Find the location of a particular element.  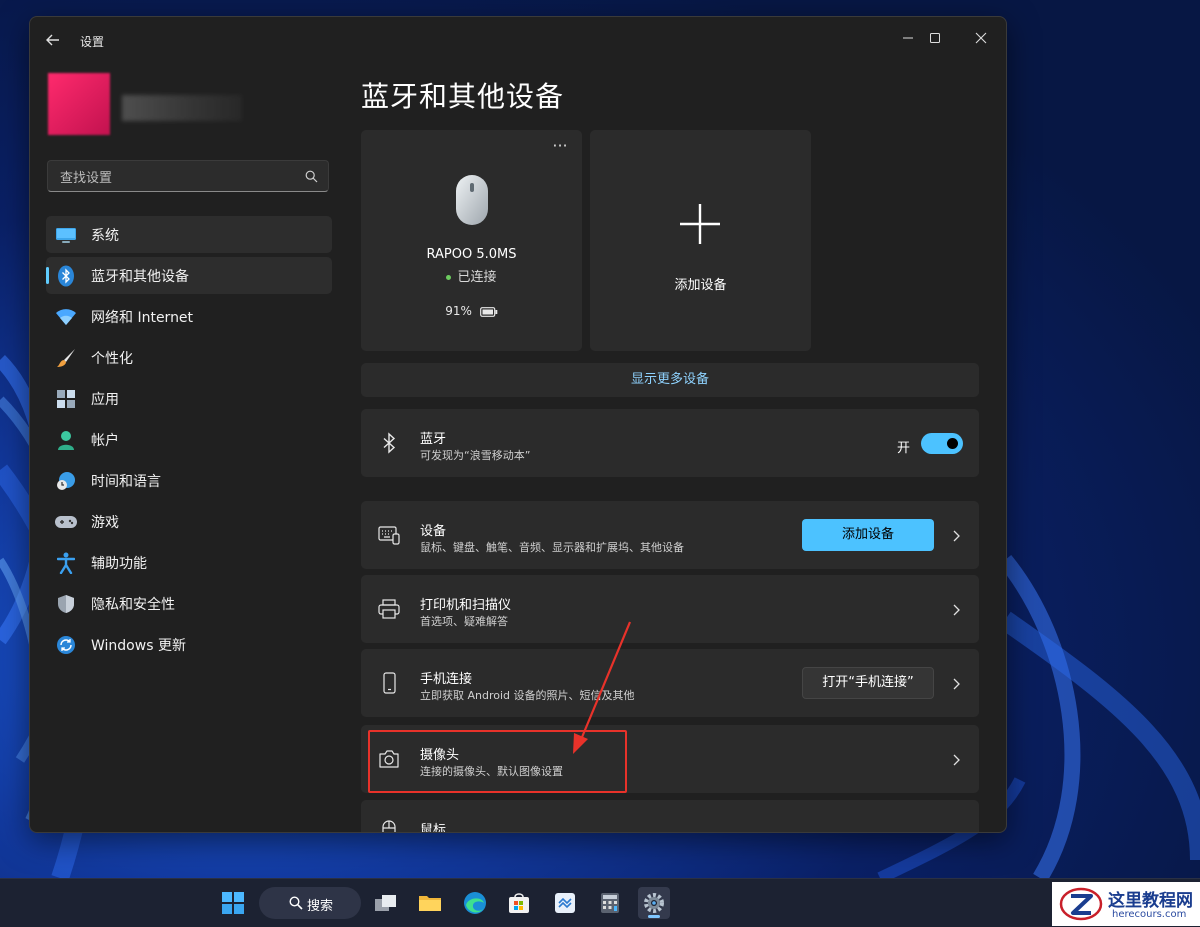

mouse-title: 鼠标 is located at coordinates (433, 828).